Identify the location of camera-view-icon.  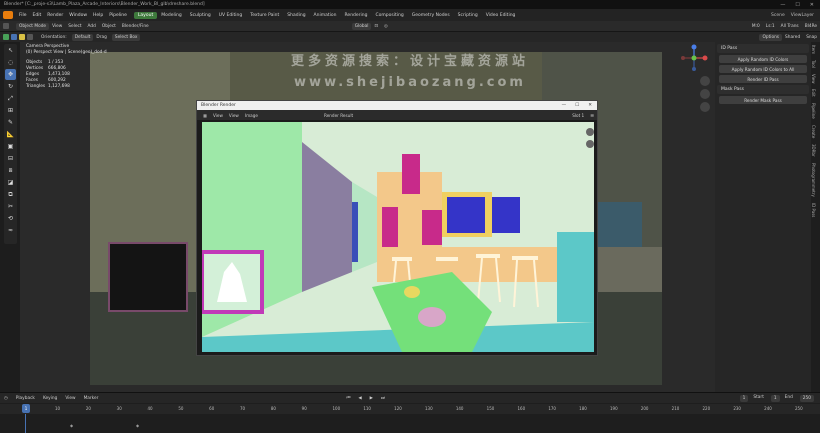
(705, 107).